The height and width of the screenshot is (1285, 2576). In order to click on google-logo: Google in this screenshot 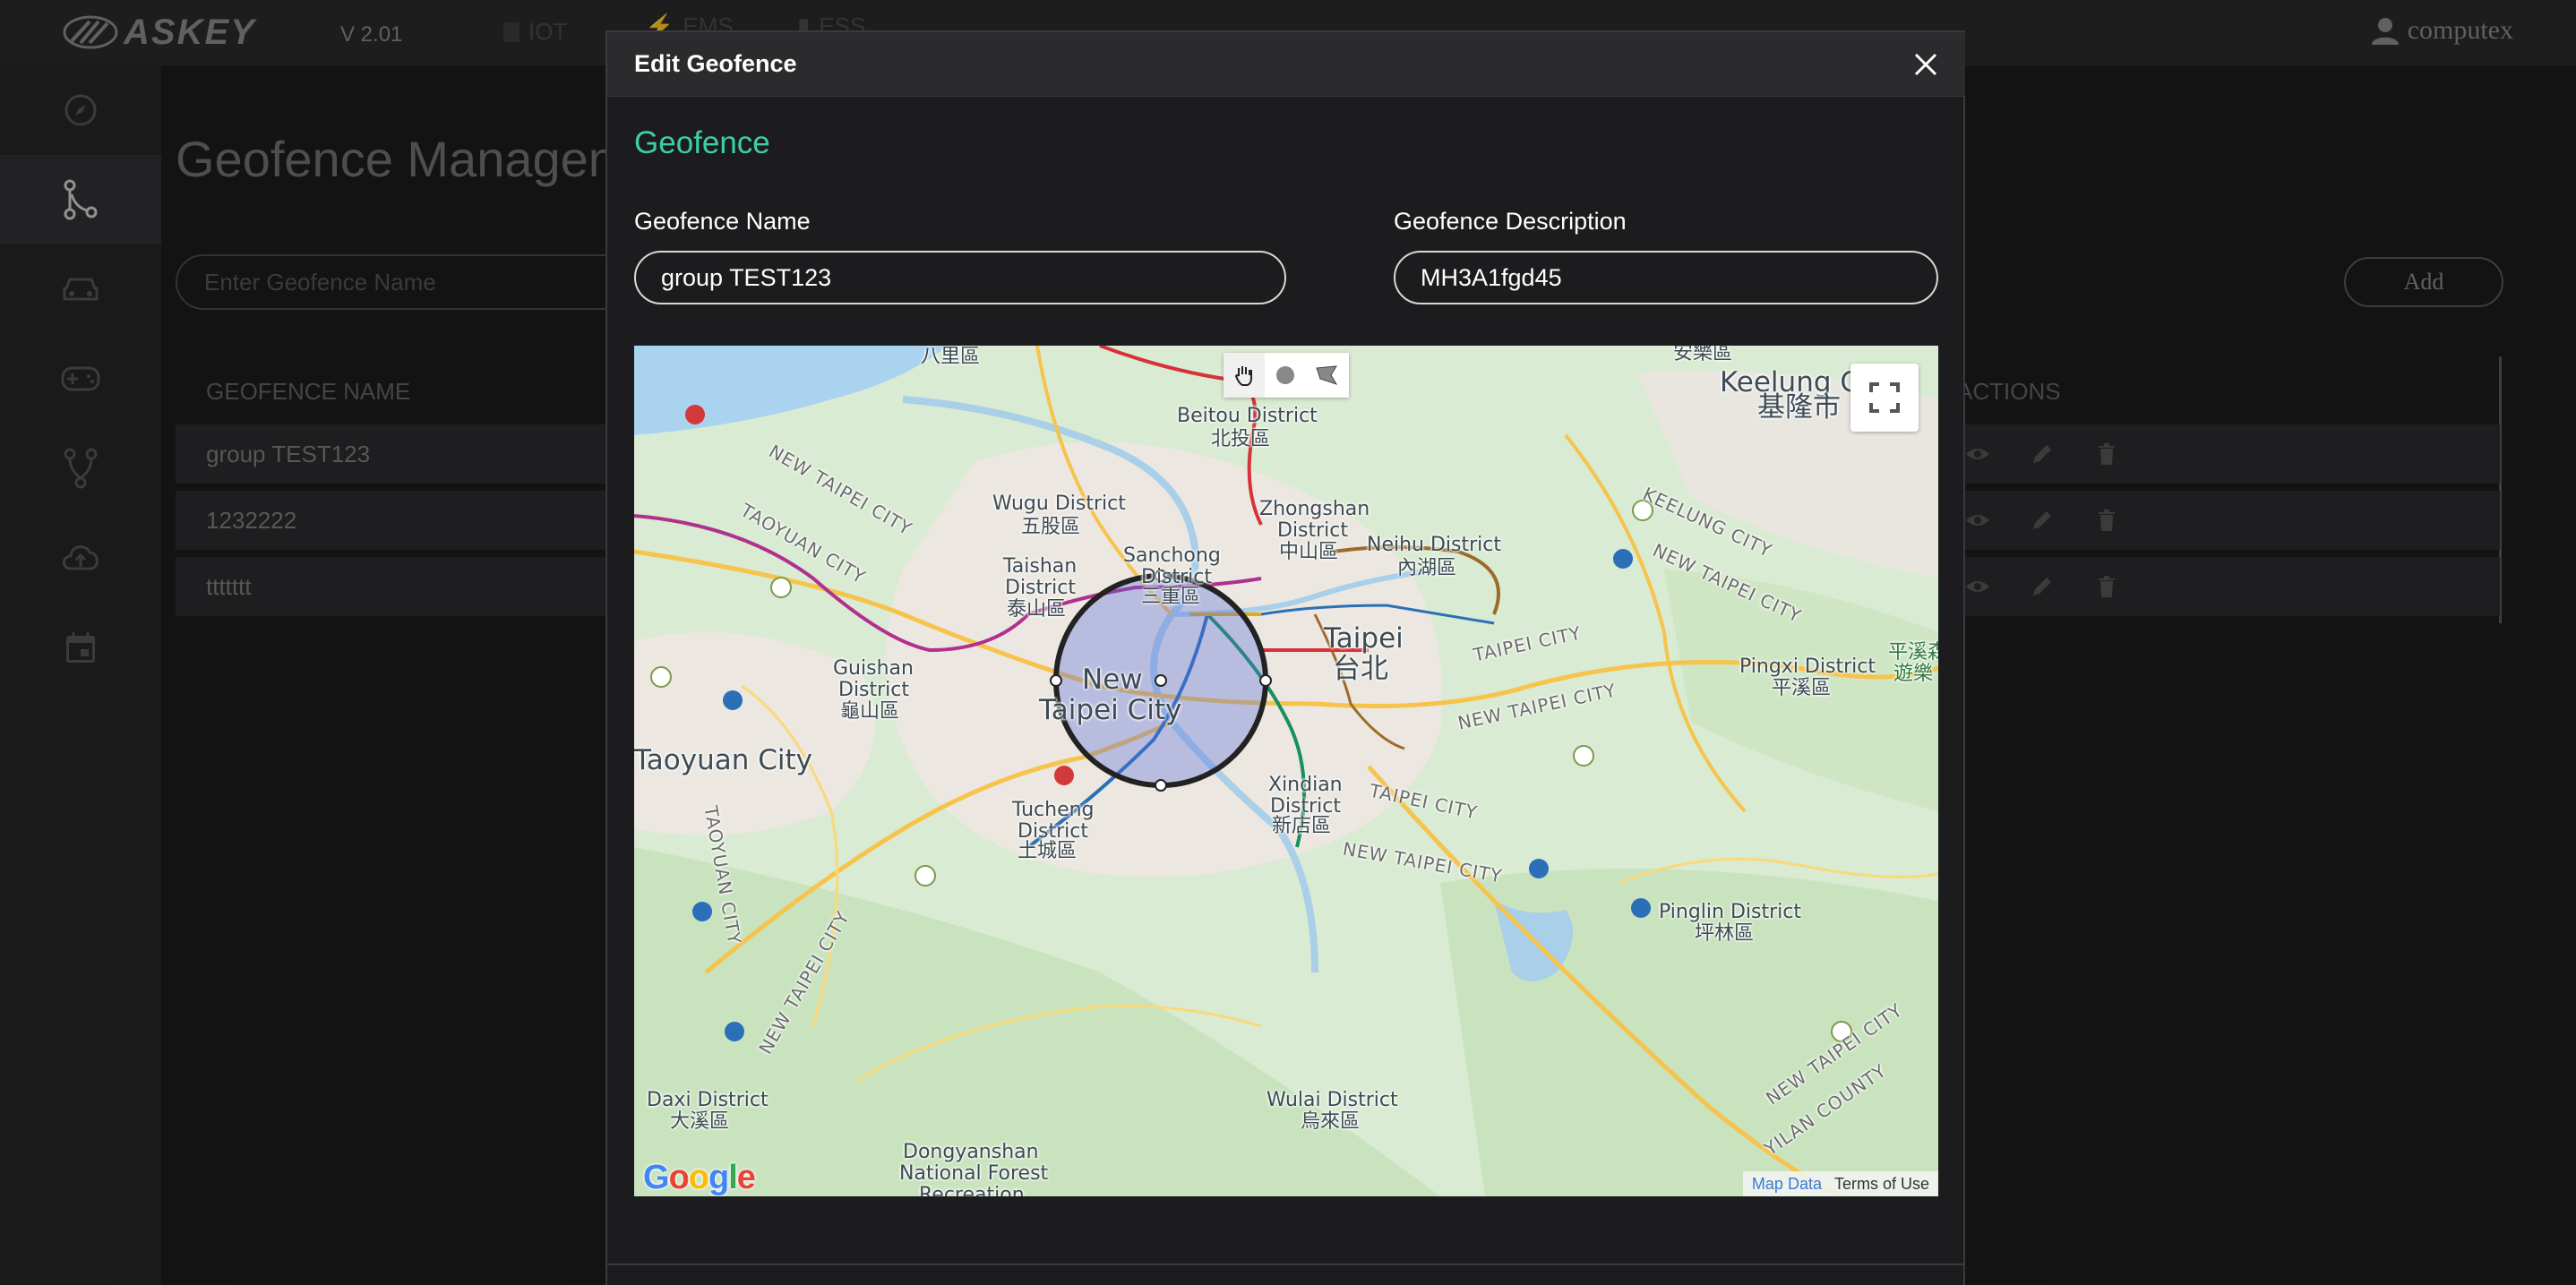, I will do `click(699, 1177)`.